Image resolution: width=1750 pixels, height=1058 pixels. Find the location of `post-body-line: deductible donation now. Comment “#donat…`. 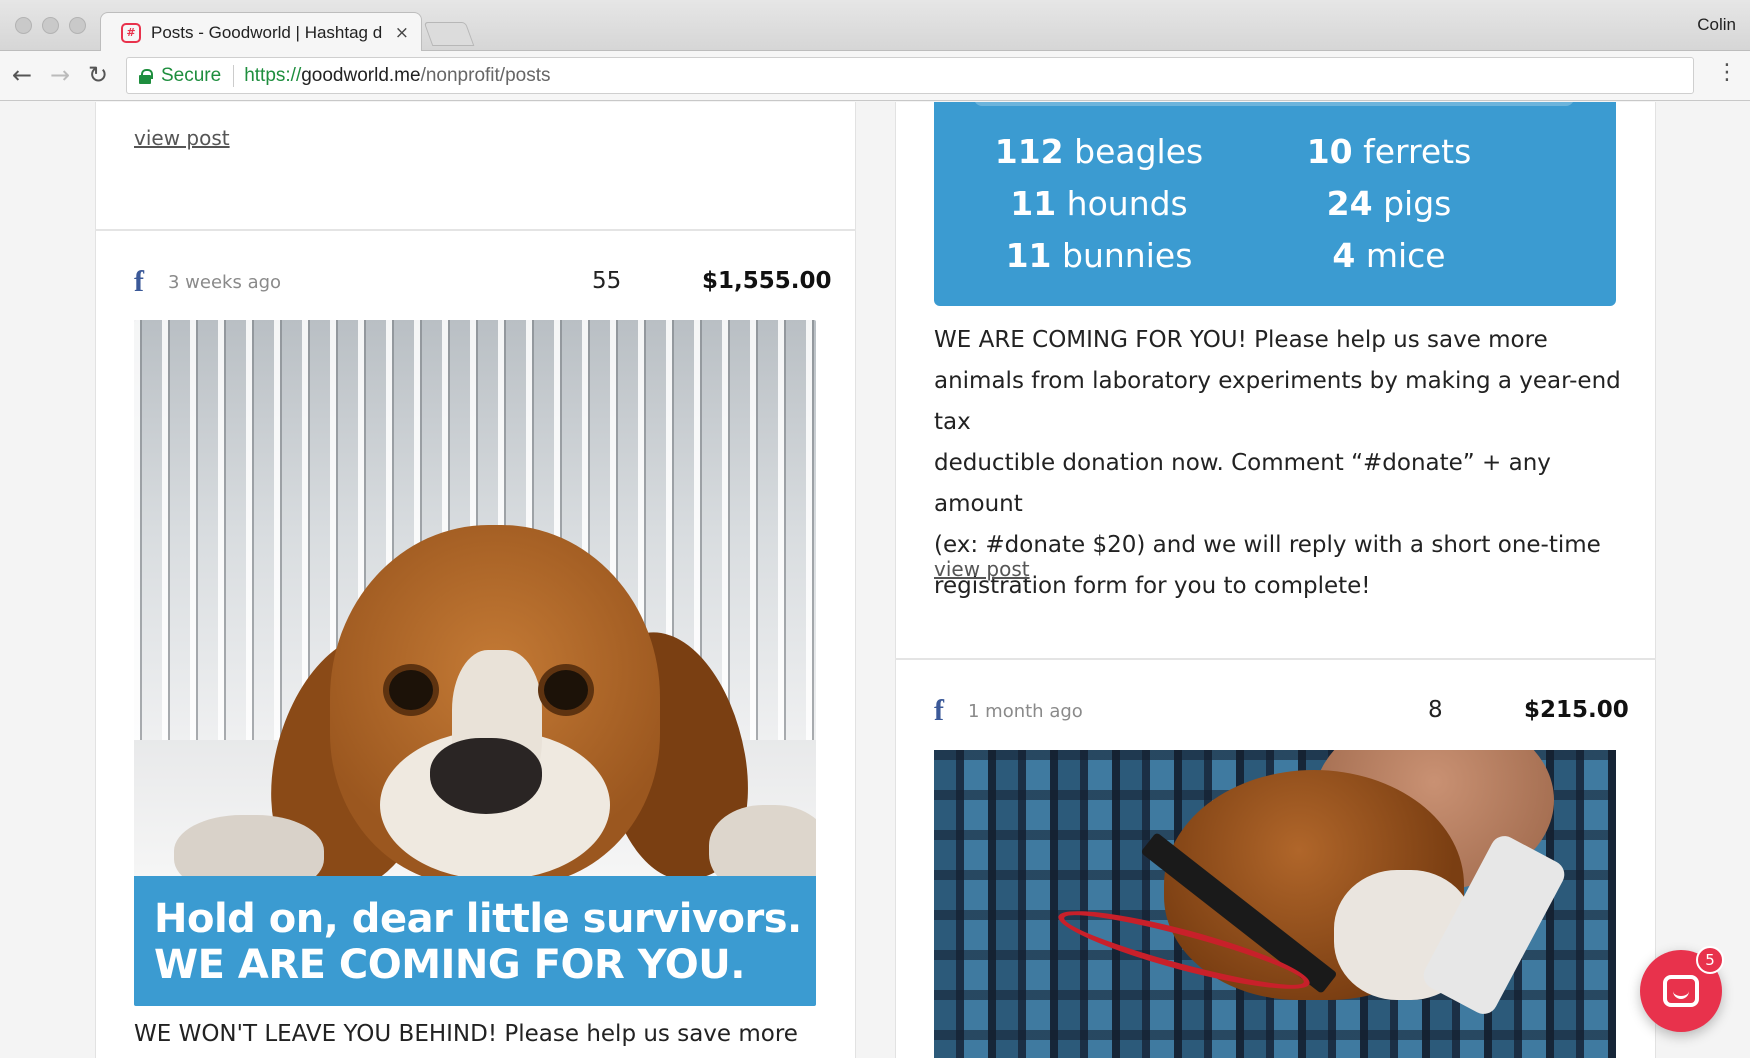

post-body-line: deductible donation now. Comment “#donat… is located at coordinates (1242, 483).